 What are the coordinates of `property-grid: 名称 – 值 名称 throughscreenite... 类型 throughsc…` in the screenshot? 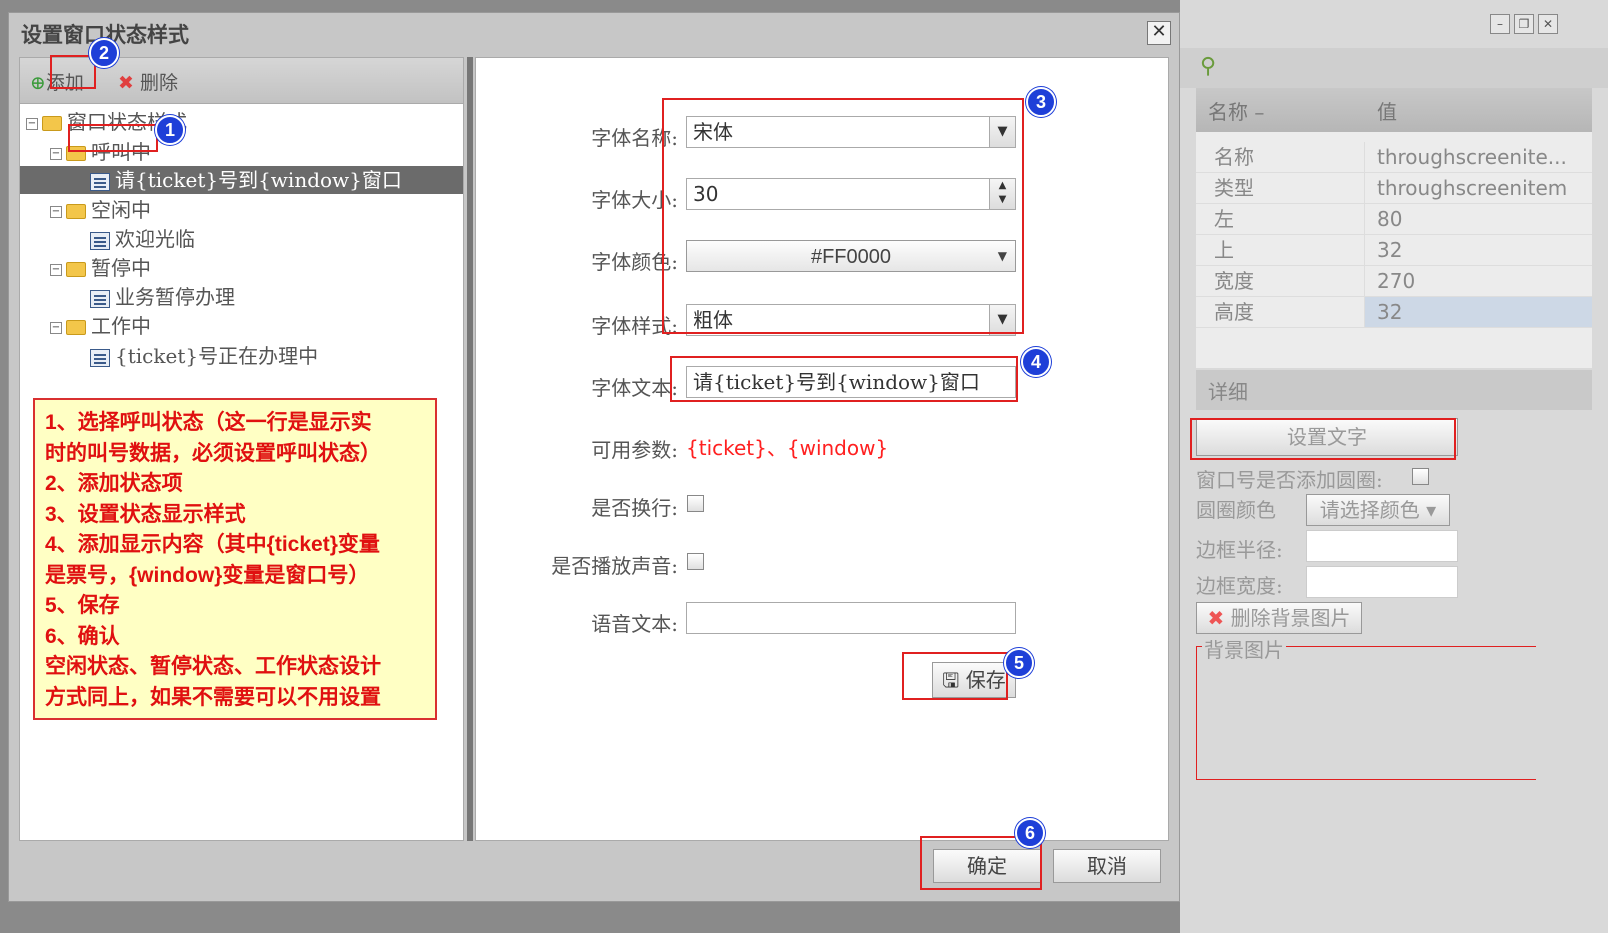 It's located at (1394, 228).